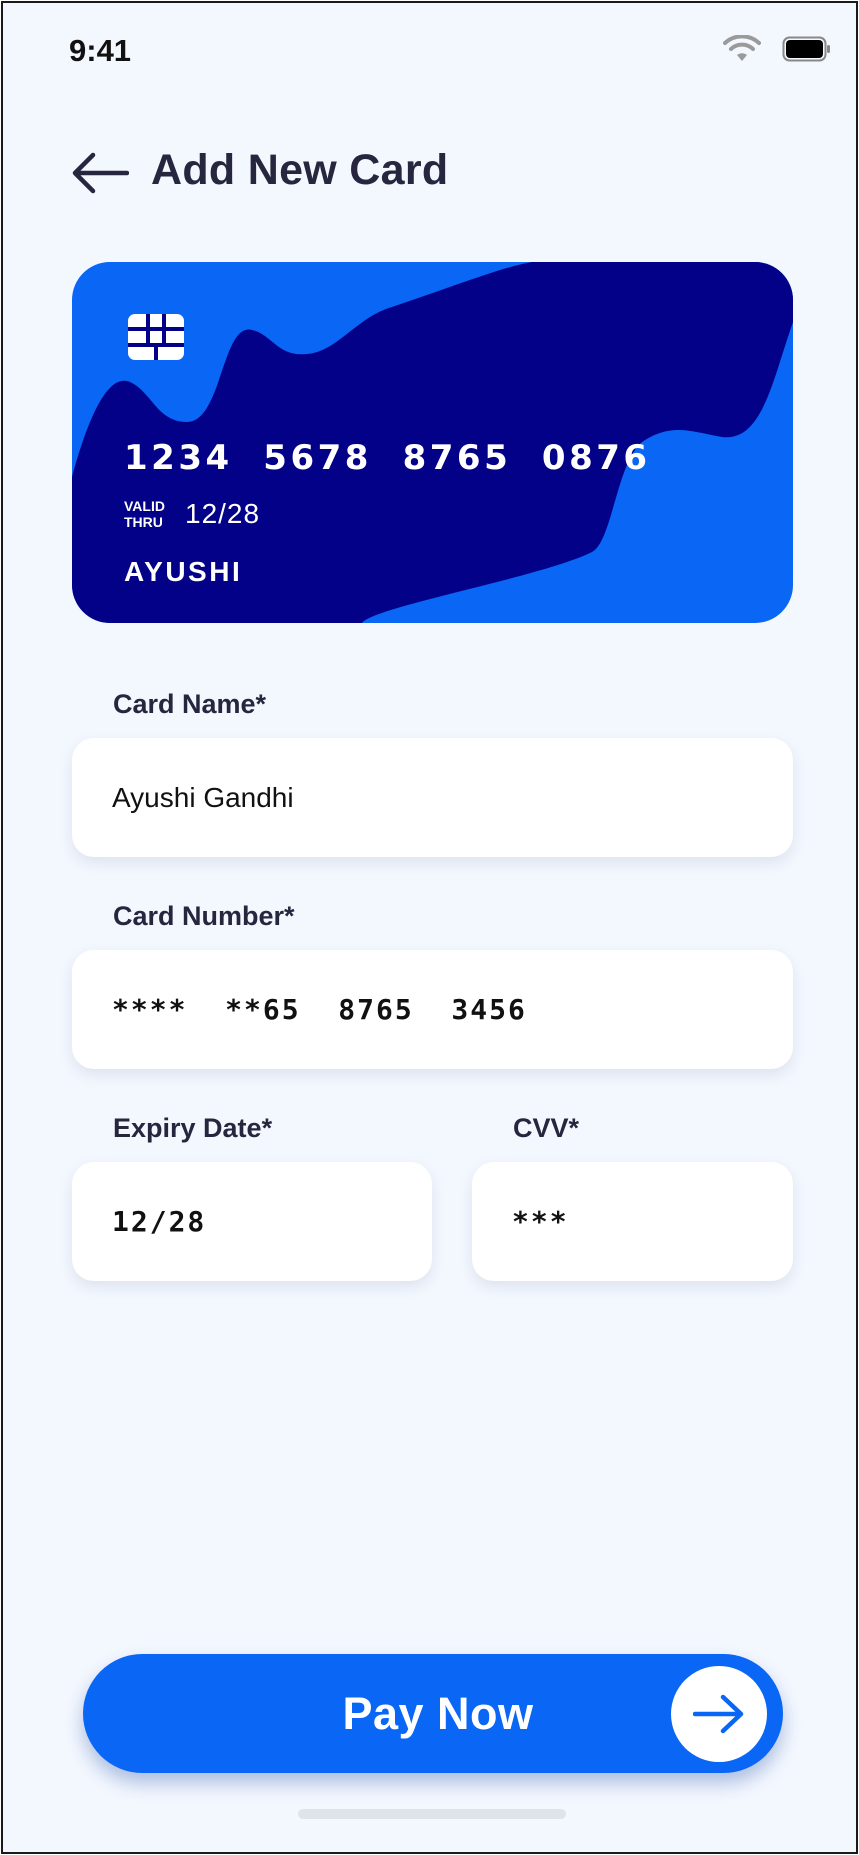 The width and height of the screenshot is (859, 1855). I want to click on home-indicator, so click(432, 1814).